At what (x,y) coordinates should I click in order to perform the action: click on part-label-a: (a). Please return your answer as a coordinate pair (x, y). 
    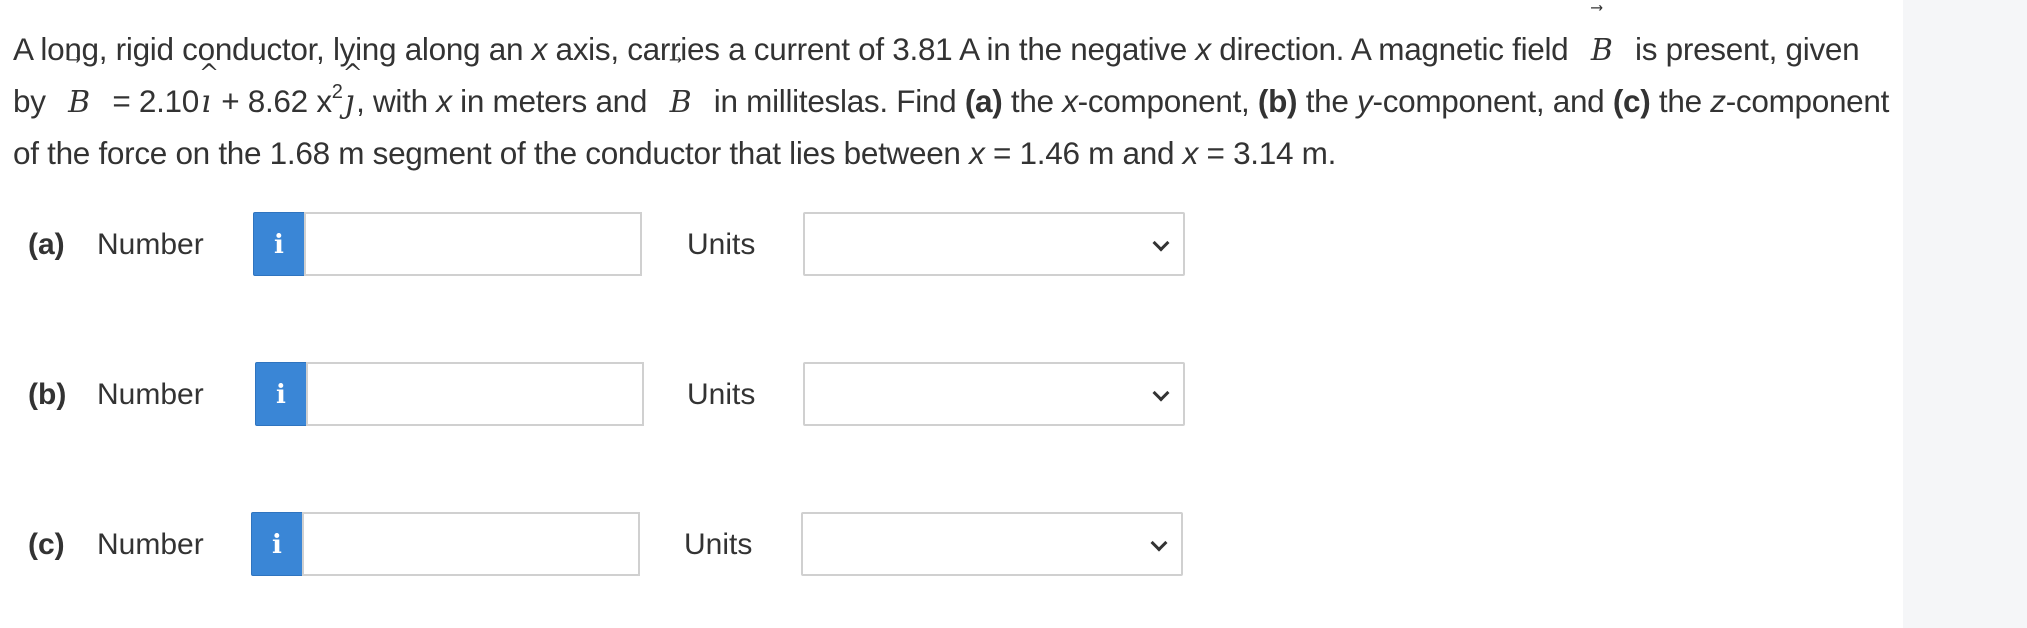
    Looking at the image, I should click on (46, 244).